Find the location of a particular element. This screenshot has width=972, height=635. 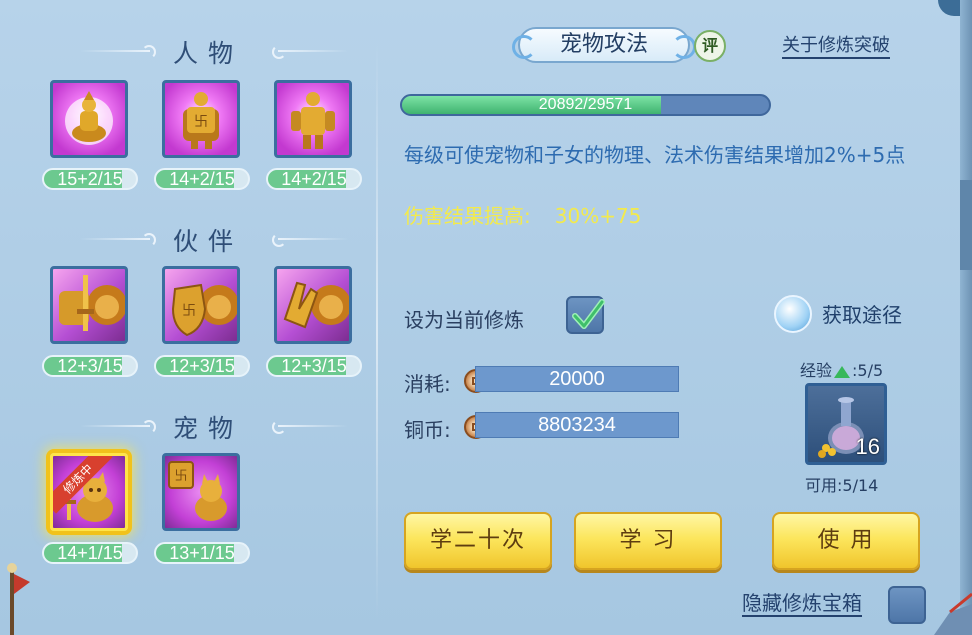

section-title-pet: 宠物 is located at coordinates (207, 428).